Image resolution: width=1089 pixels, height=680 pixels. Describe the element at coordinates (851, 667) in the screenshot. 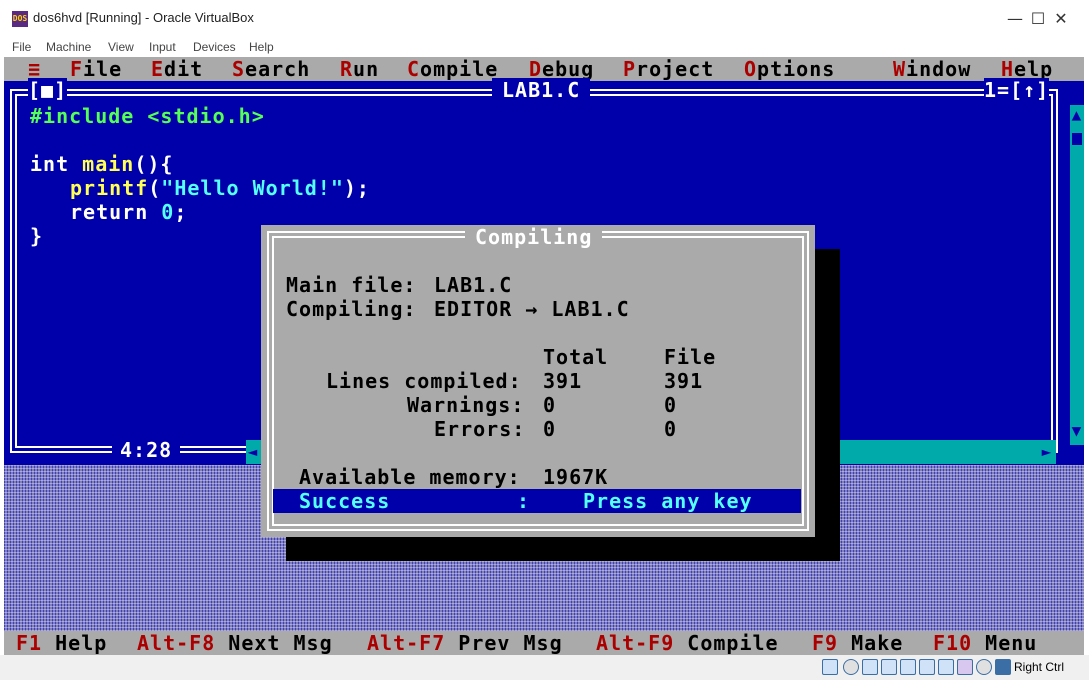

I see `optical-drive-icon` at that location.